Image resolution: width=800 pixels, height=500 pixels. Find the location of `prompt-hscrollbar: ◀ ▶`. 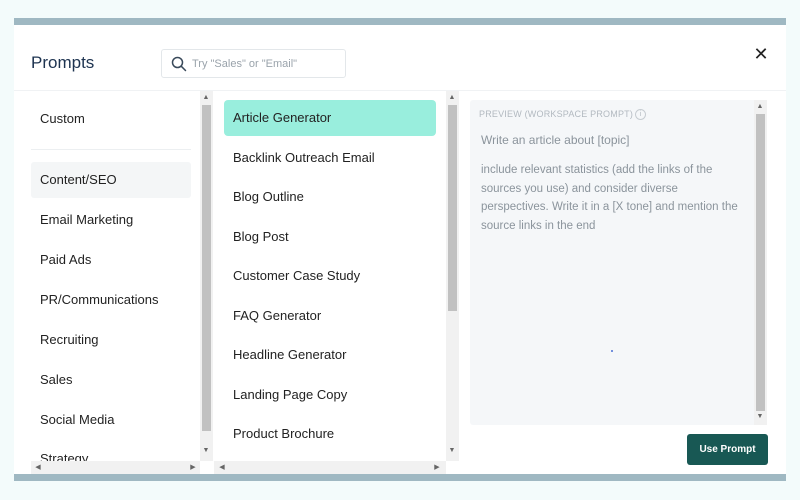

prompt-hscrollbar: ◀ ▶ is located at coordinates (330, 467).